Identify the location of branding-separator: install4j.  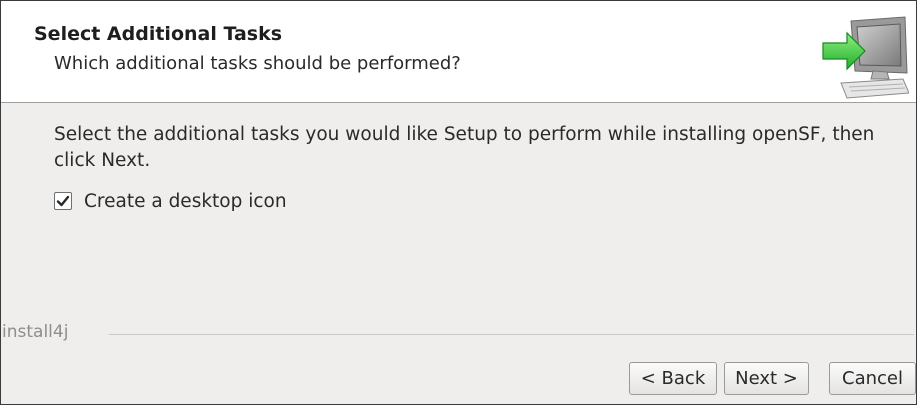
(458, 333).